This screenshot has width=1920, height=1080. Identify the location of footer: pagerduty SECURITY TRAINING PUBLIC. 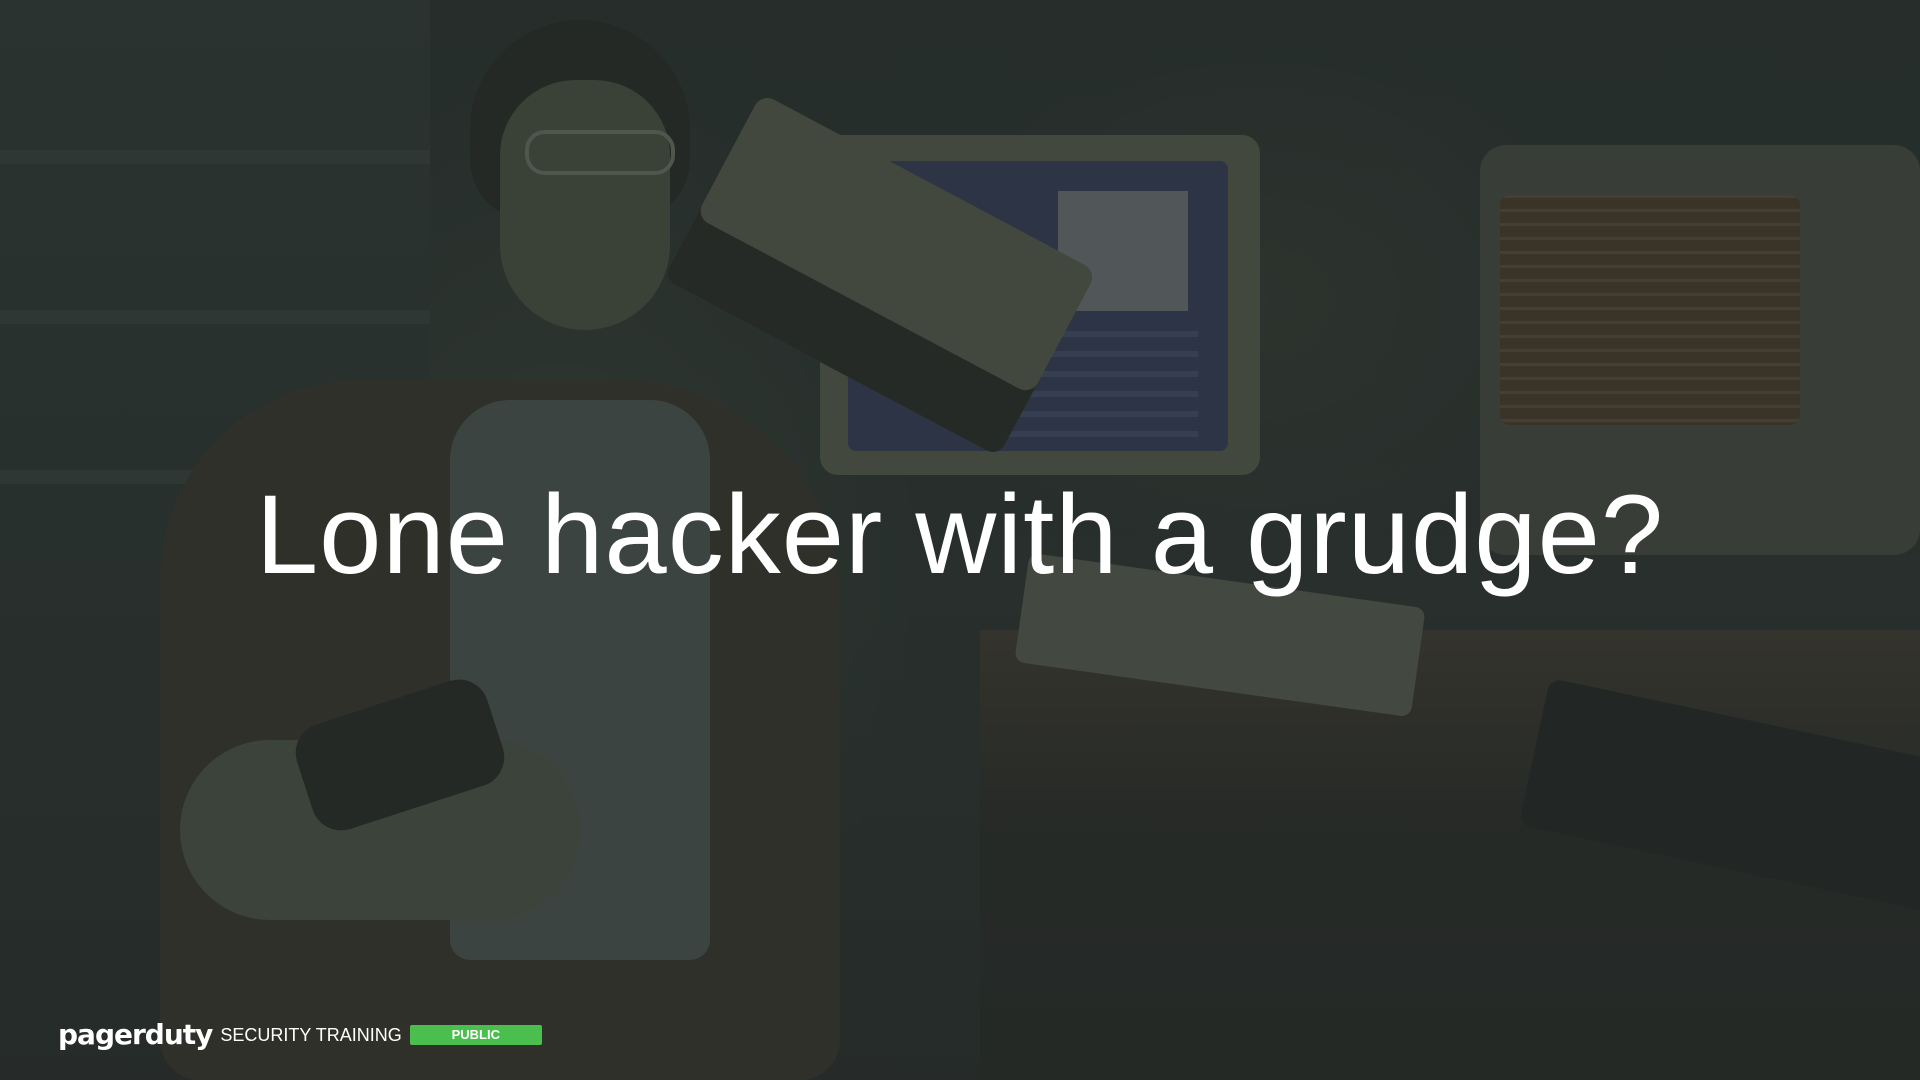
(300, 1035).